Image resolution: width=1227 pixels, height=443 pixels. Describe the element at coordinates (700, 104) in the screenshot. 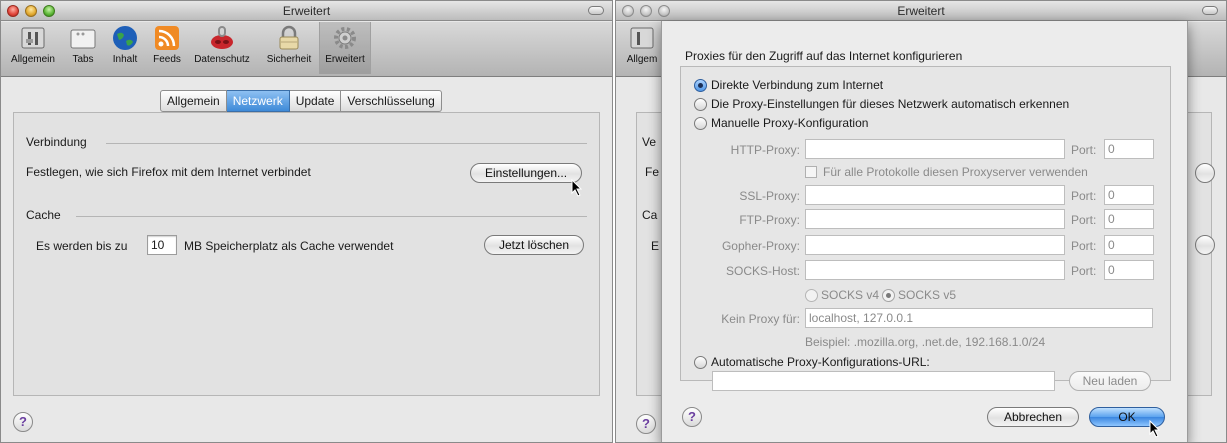

I see `auto-detect-radio` at that location.